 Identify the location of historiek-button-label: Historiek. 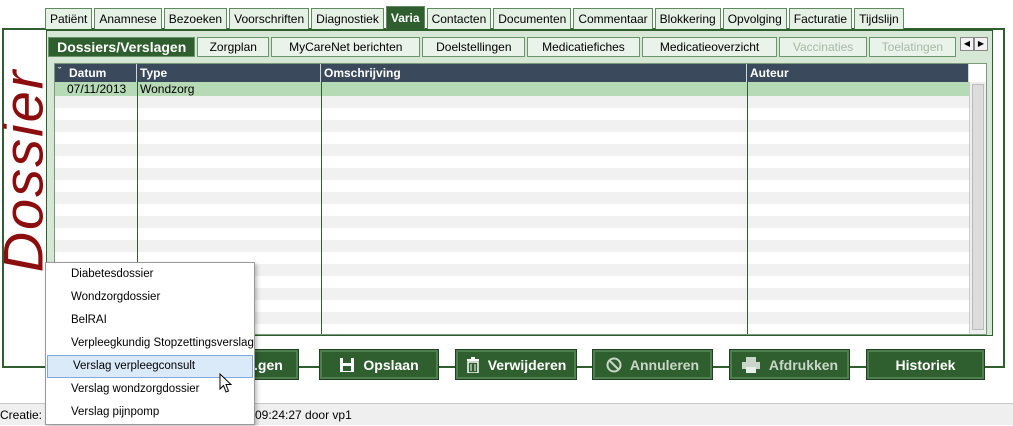
(925, 364).